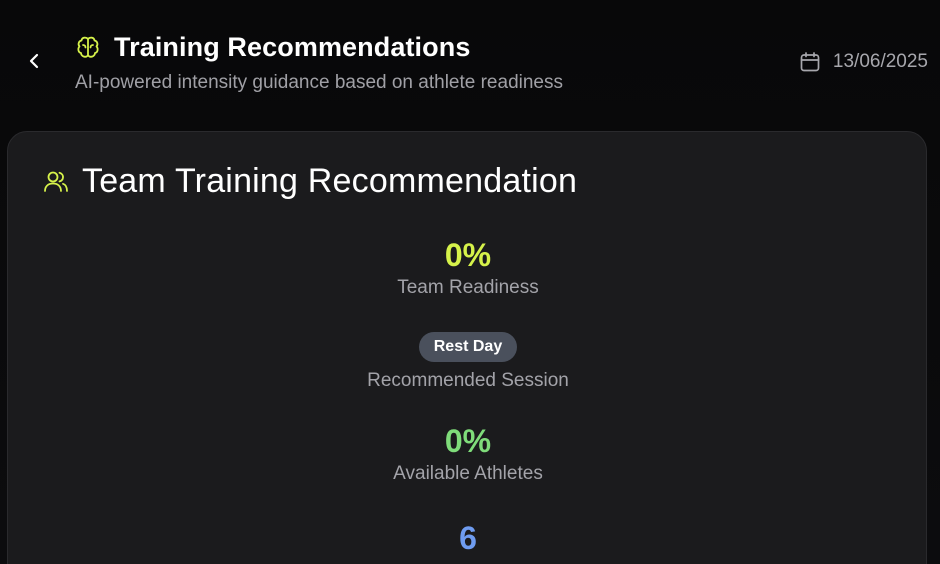 This screenshot has height=564, width=940. I want to click on session-badge: Rest Day, so click(468, 347).